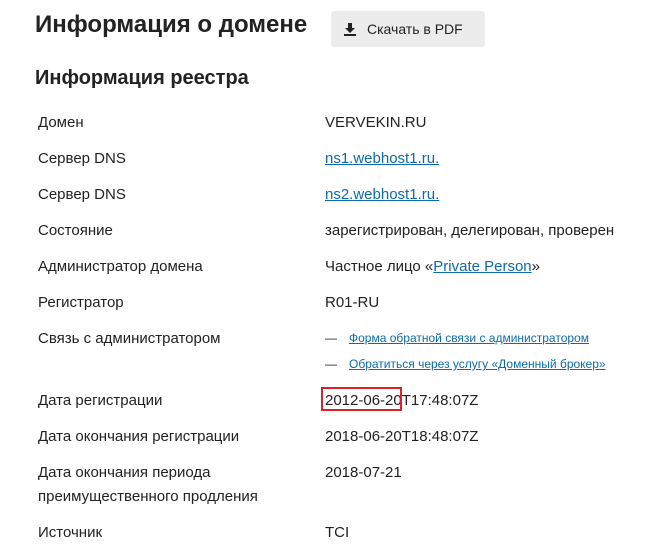 This screenshot has height=550, width=650. Describe the element at coordinates (124, 472) in the screenshot. I see `label-line: Дата окончания периода` at that location.